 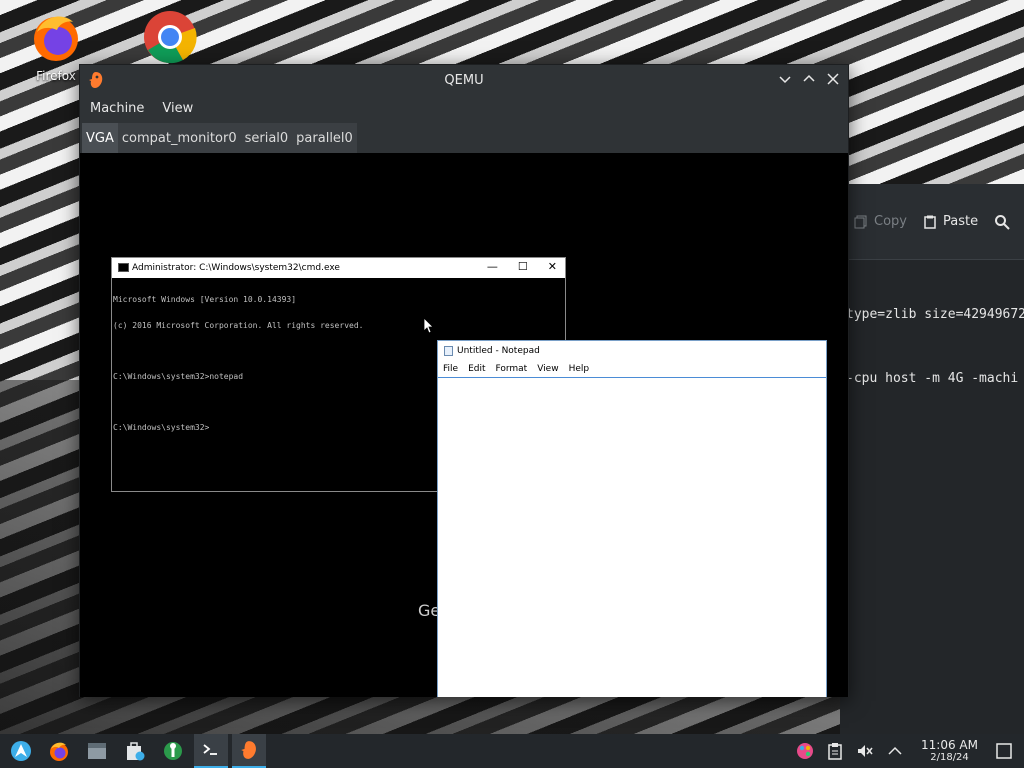 I want to click on close-icon, so click(x=833, y=79).